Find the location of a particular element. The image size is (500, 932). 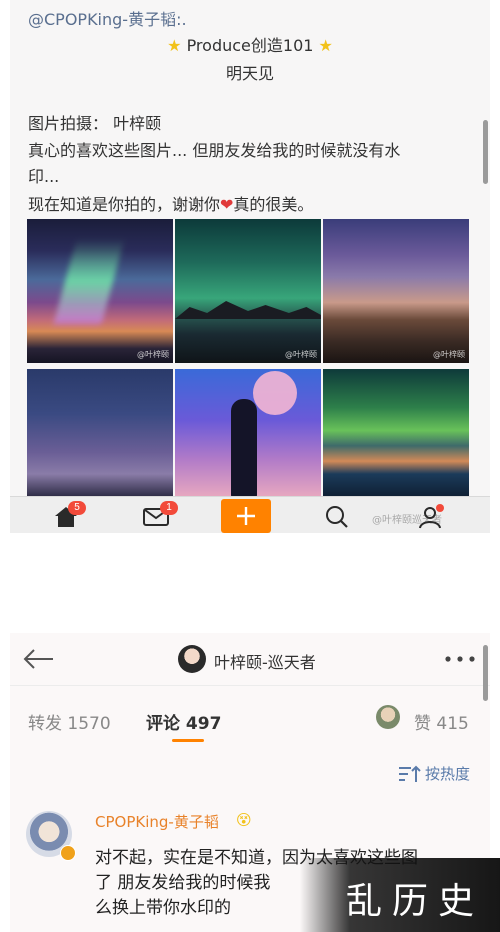

bottom-tab-bar: 5 1 @叶梓颐巡天者 is located at coordinates (250, 514).